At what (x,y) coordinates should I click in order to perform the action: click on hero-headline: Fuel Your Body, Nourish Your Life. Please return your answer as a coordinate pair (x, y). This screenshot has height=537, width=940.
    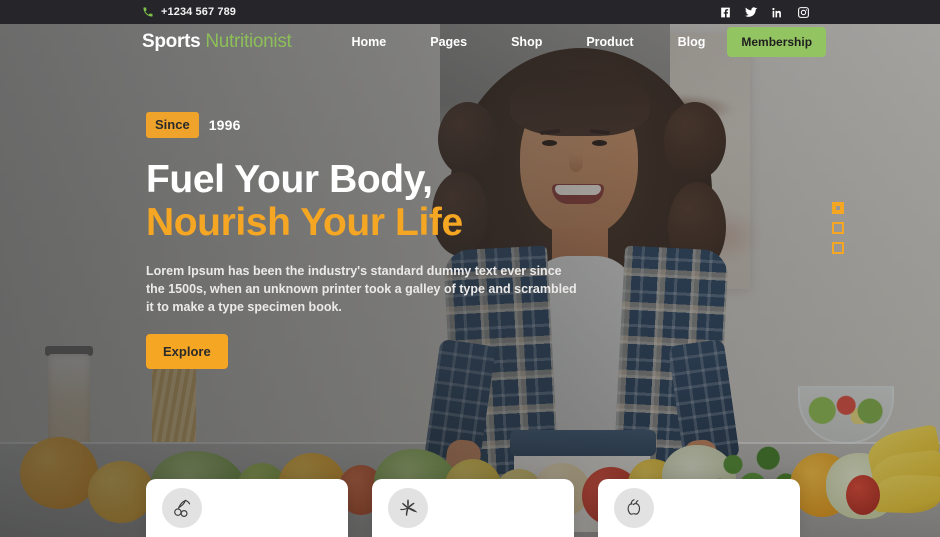
    Looking at the image, I should click on (381, 201).